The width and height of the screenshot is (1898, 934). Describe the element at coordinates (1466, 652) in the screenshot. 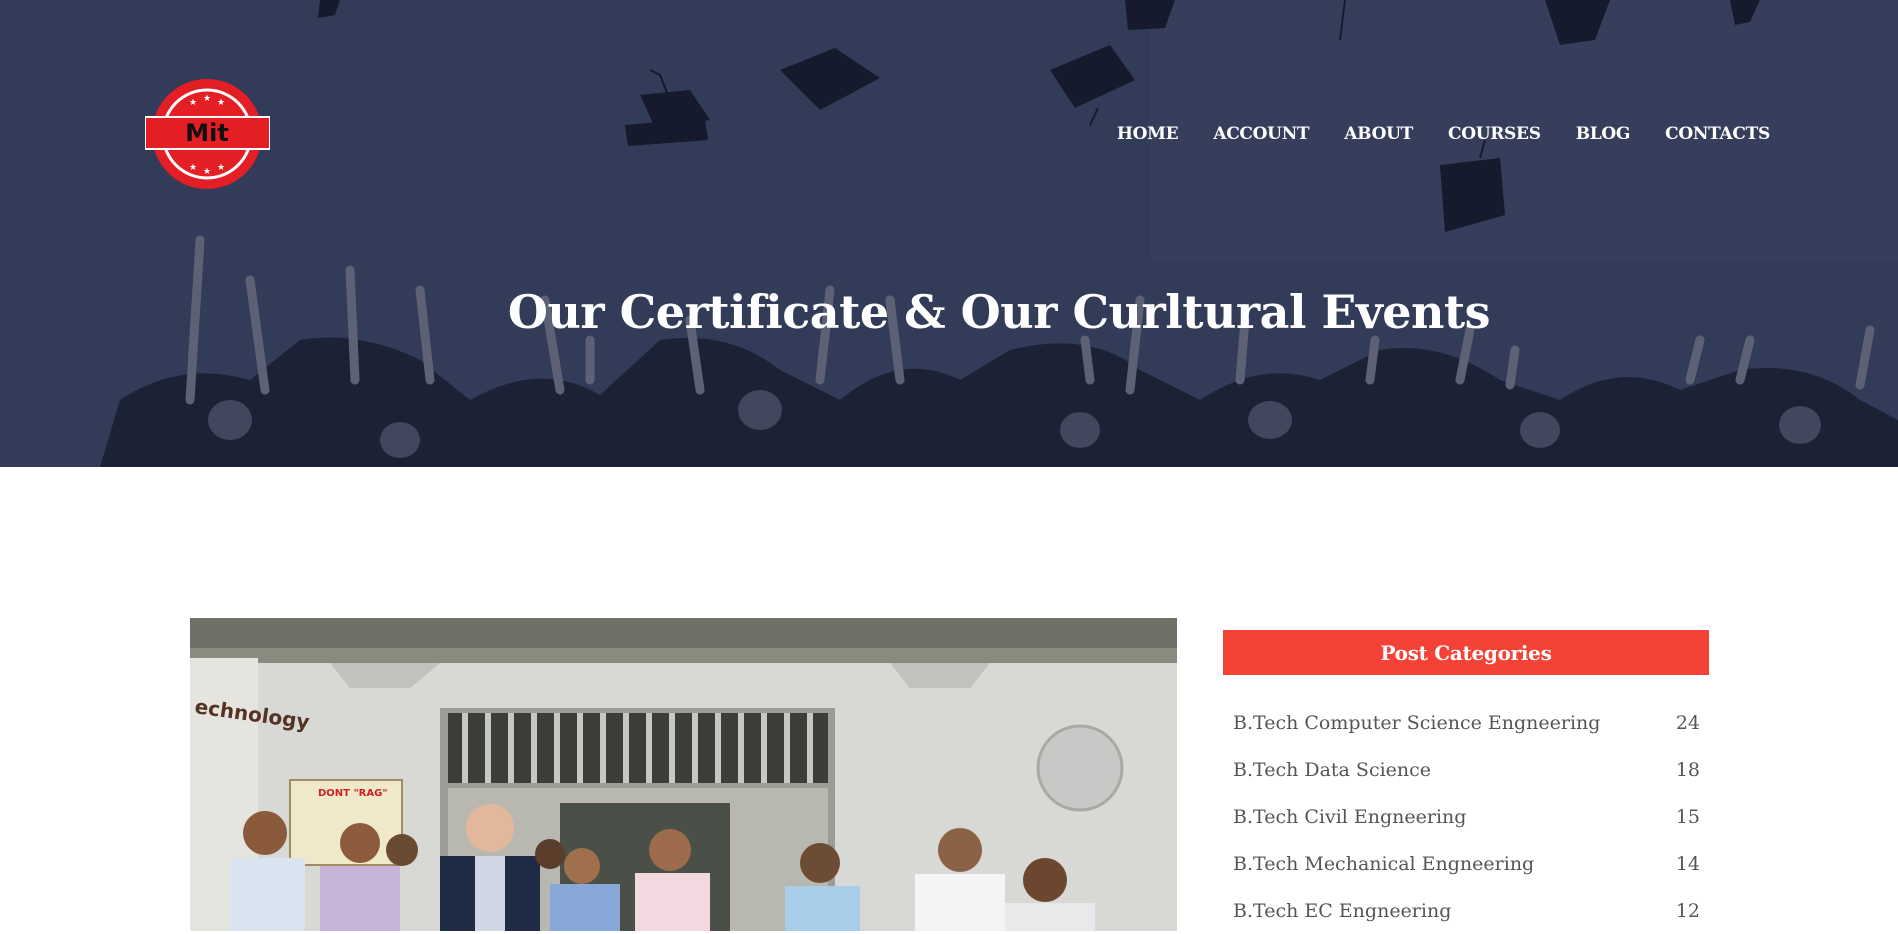

I see `post-categories-title: Post Categories` at that location.